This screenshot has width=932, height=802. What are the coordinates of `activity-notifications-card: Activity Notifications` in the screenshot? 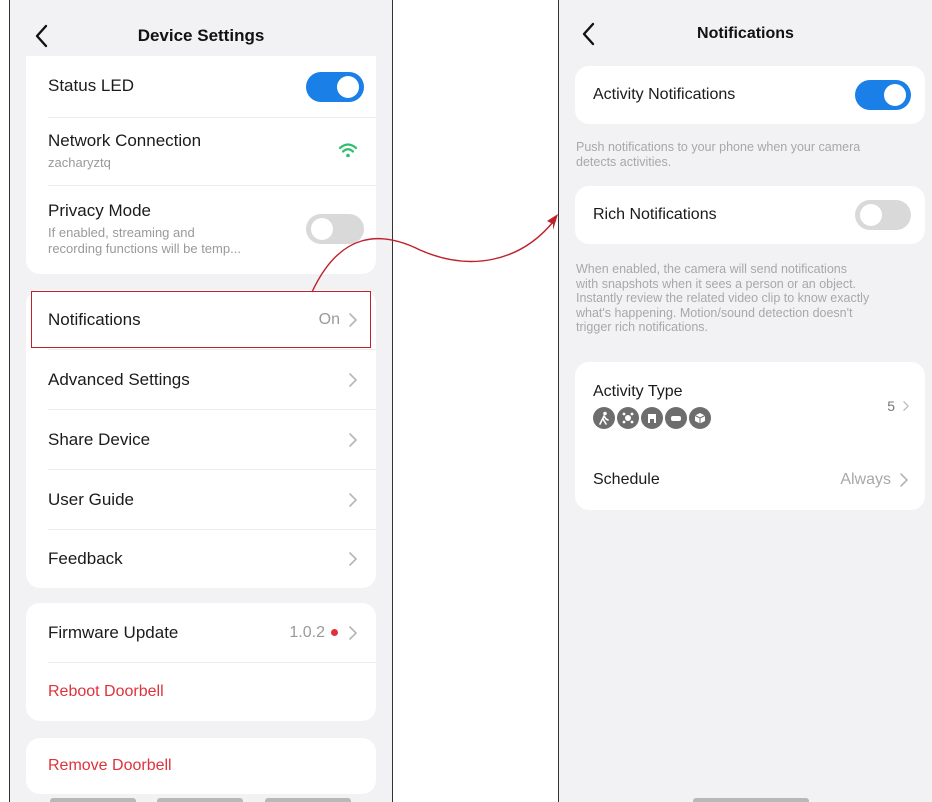 It's located at (750, 95).